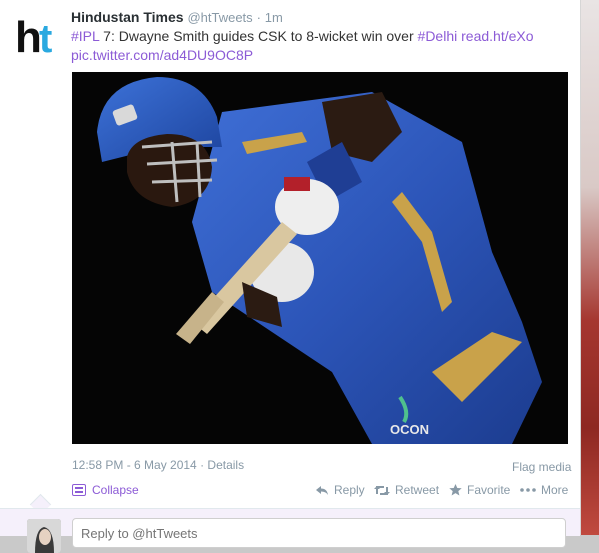 This screenshot has width=599, height=553. What do you see at coordinates (349, 490) in the screenshot?
I see `reply-label: Reply` at bounding box center [349, 490].